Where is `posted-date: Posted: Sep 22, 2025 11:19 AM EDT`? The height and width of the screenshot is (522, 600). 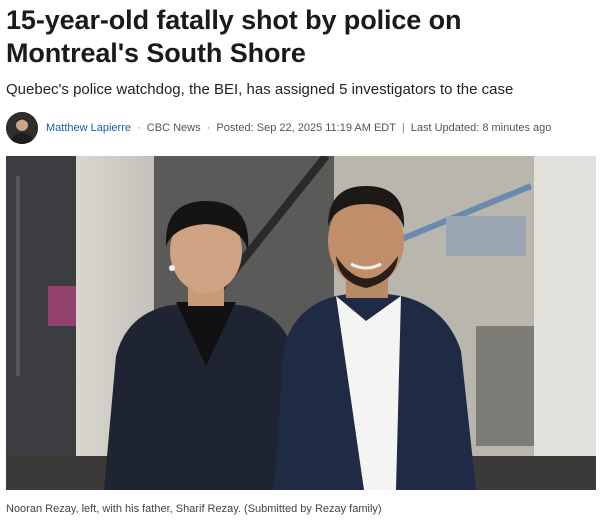 posted-date: Posted: Sep 22, 2025 11:19 AM EDT is located at coordinates (306, 128).